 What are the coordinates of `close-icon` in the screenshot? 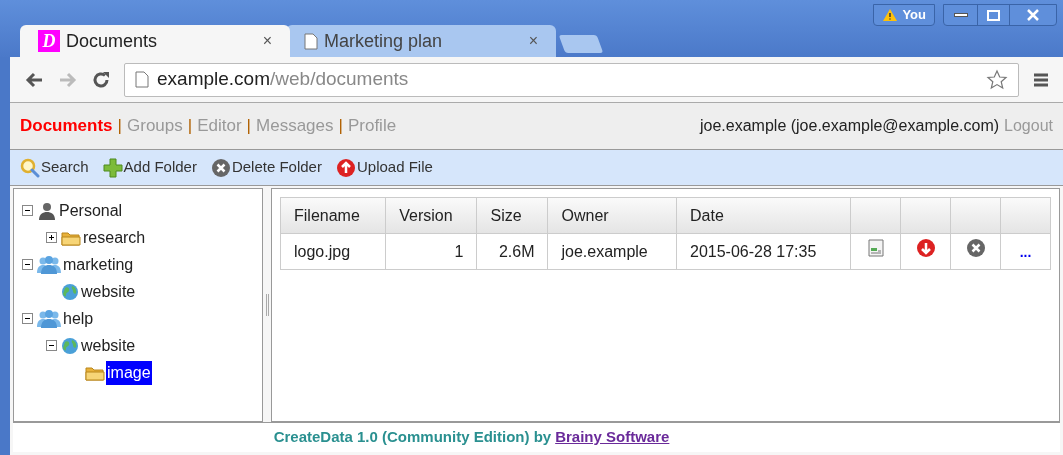 It's located at (1033, 15).